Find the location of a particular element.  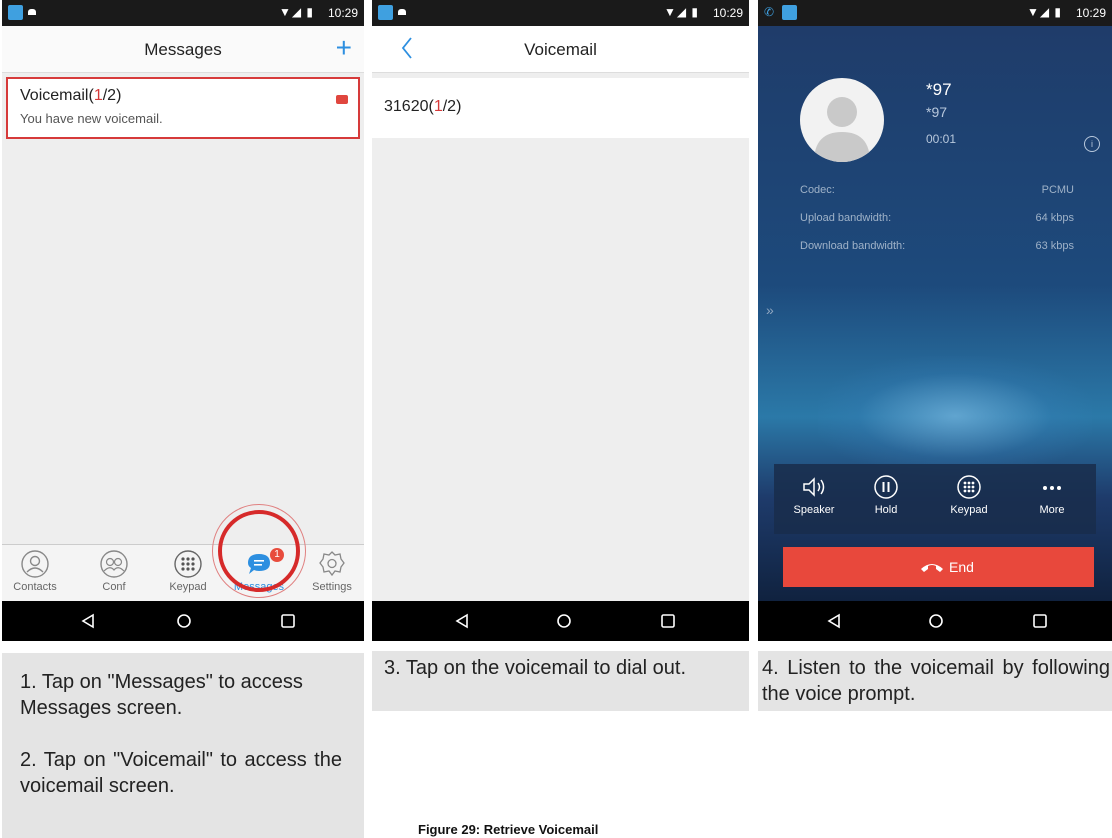

control-label: Keypad is located at coordinates (969, 510).